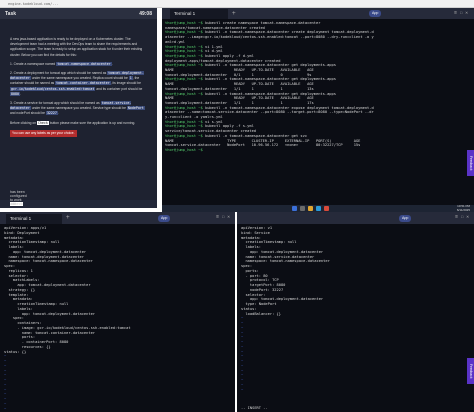 The width and height of the screenshot is (474, 412). Describe the element at coordinates (84, 63) in the screenshot. I see `namespace-code: tomcat-namespace-datacenter` at that location.